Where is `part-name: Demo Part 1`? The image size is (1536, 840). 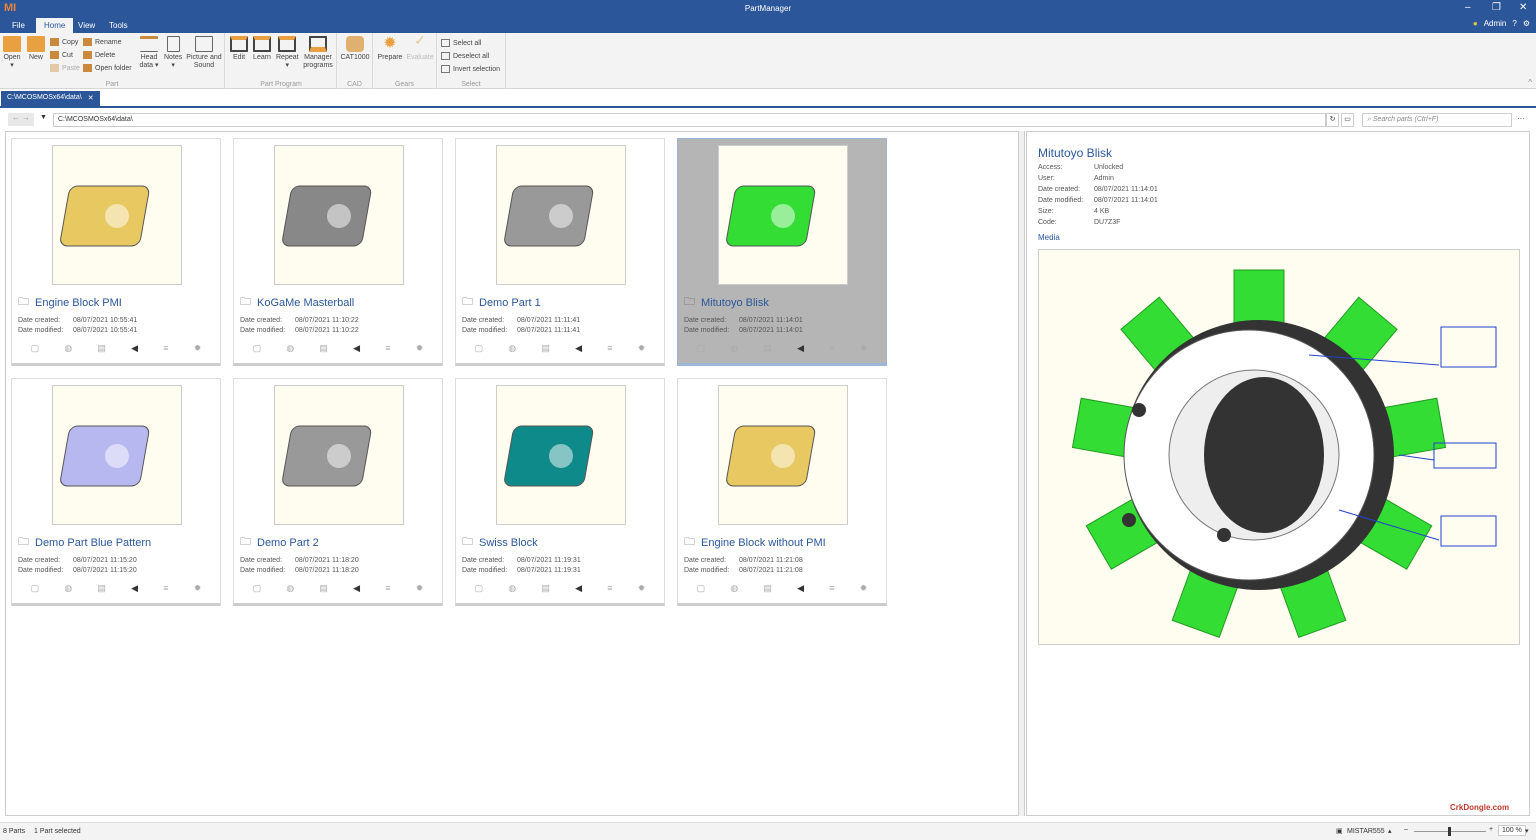
part-name: Demo Part 1 is located at coordinates (510, 303).